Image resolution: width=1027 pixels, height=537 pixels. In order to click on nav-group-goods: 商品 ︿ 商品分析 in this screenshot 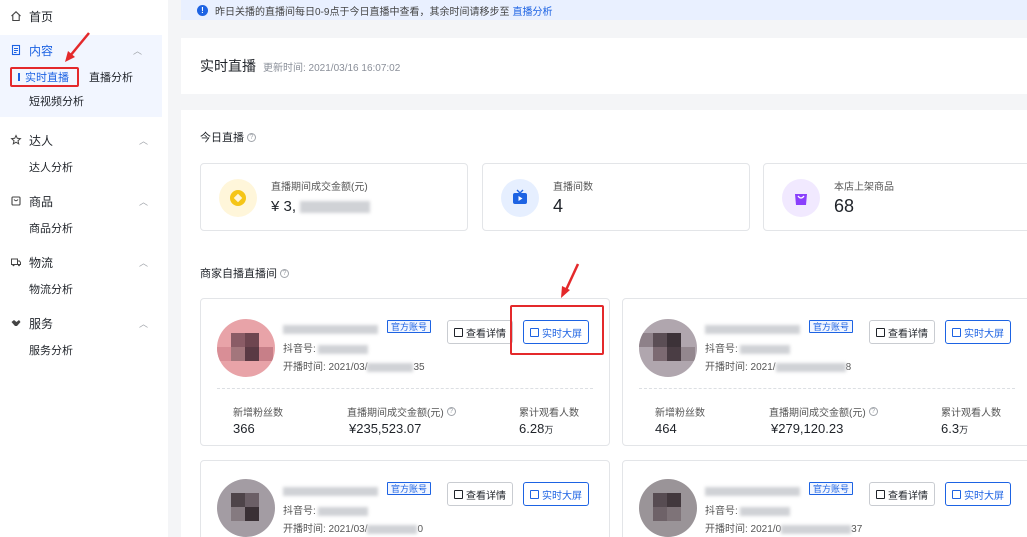, I will do `click(84, 213)`.